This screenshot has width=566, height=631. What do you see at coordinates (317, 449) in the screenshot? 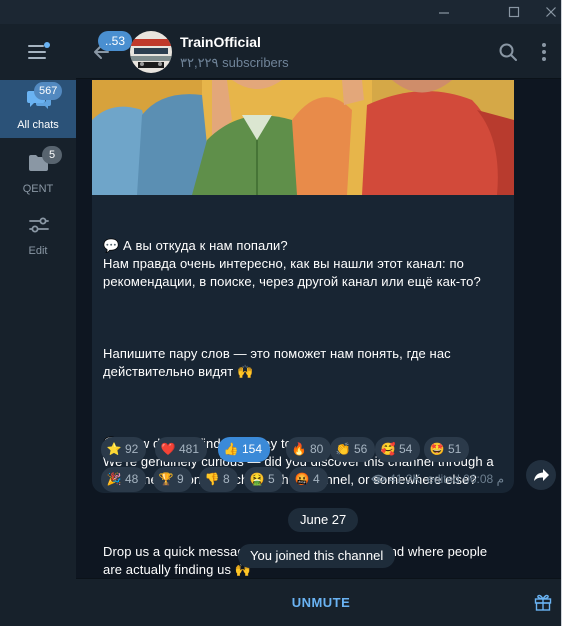
I see `reaction-count: 80` at bounding box center [317, 449].